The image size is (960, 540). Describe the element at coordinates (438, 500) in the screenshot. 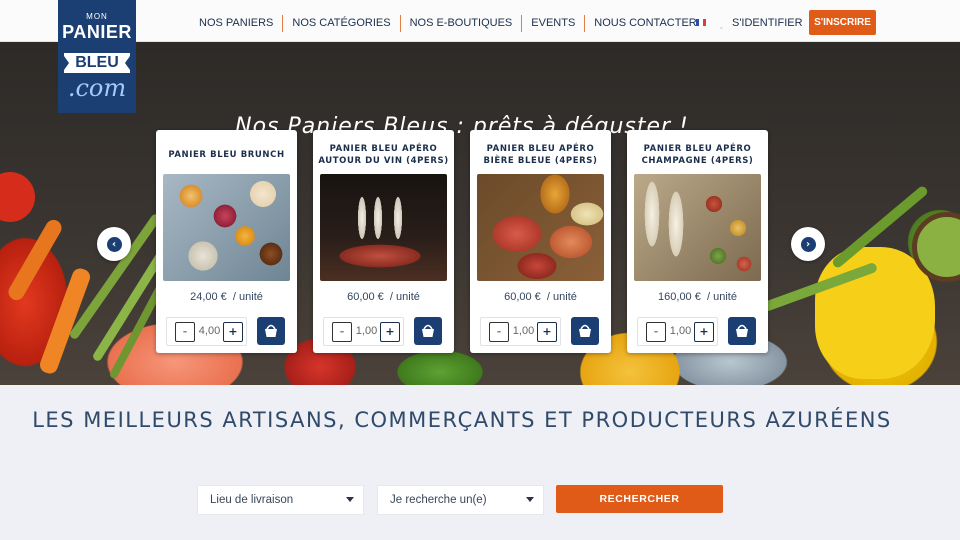

I see `category-placeholder: Je recherche un(e)` at that location.